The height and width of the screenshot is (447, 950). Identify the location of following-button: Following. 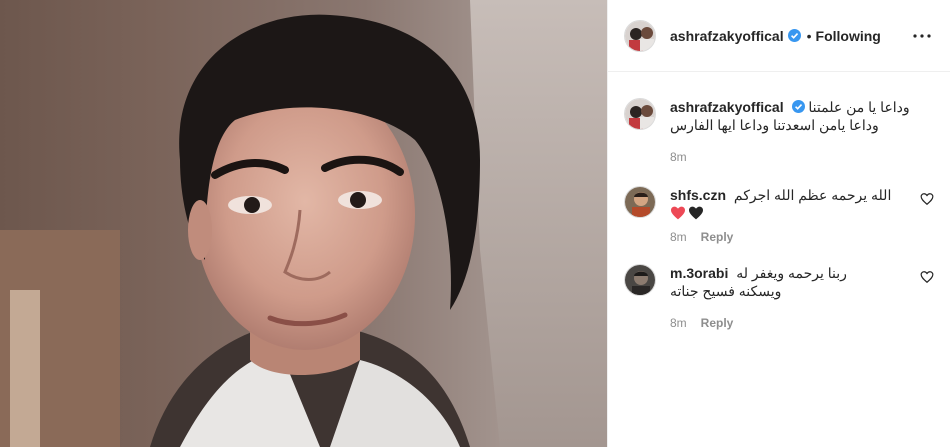
(848, 36).